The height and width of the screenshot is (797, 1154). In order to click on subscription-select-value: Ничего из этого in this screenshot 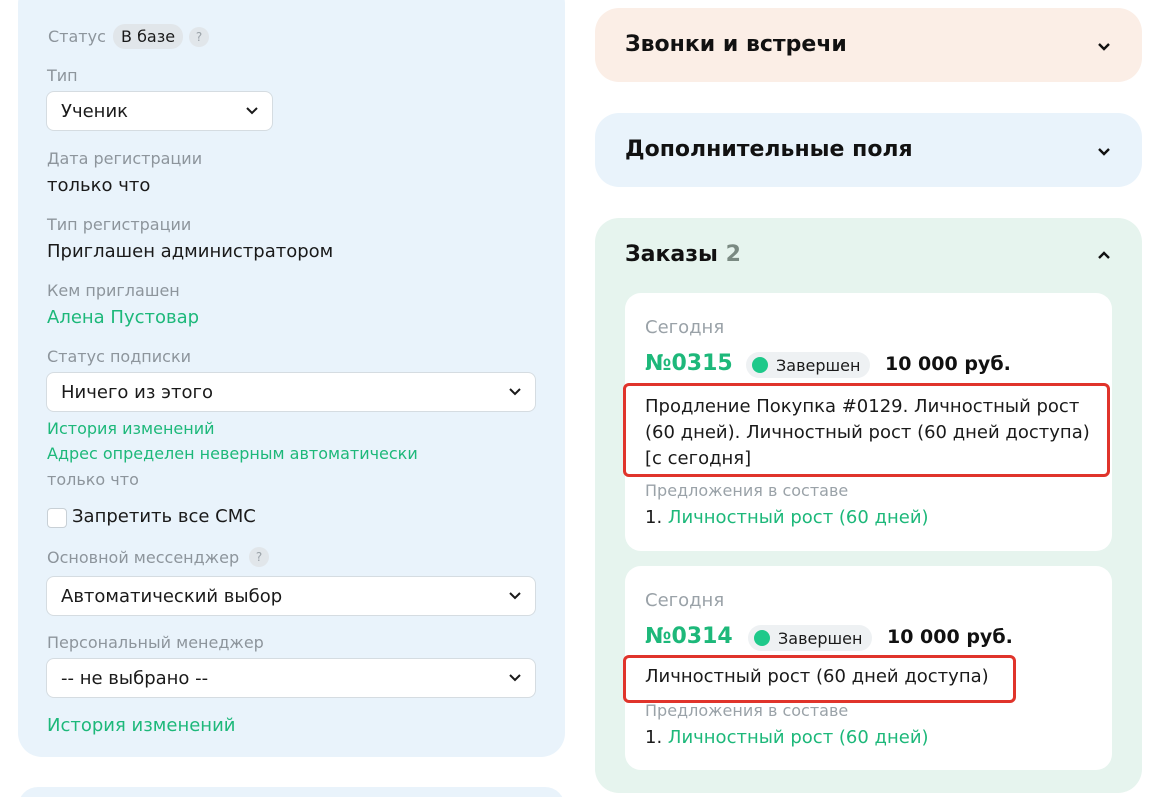, I will do `click(137, 392)`.